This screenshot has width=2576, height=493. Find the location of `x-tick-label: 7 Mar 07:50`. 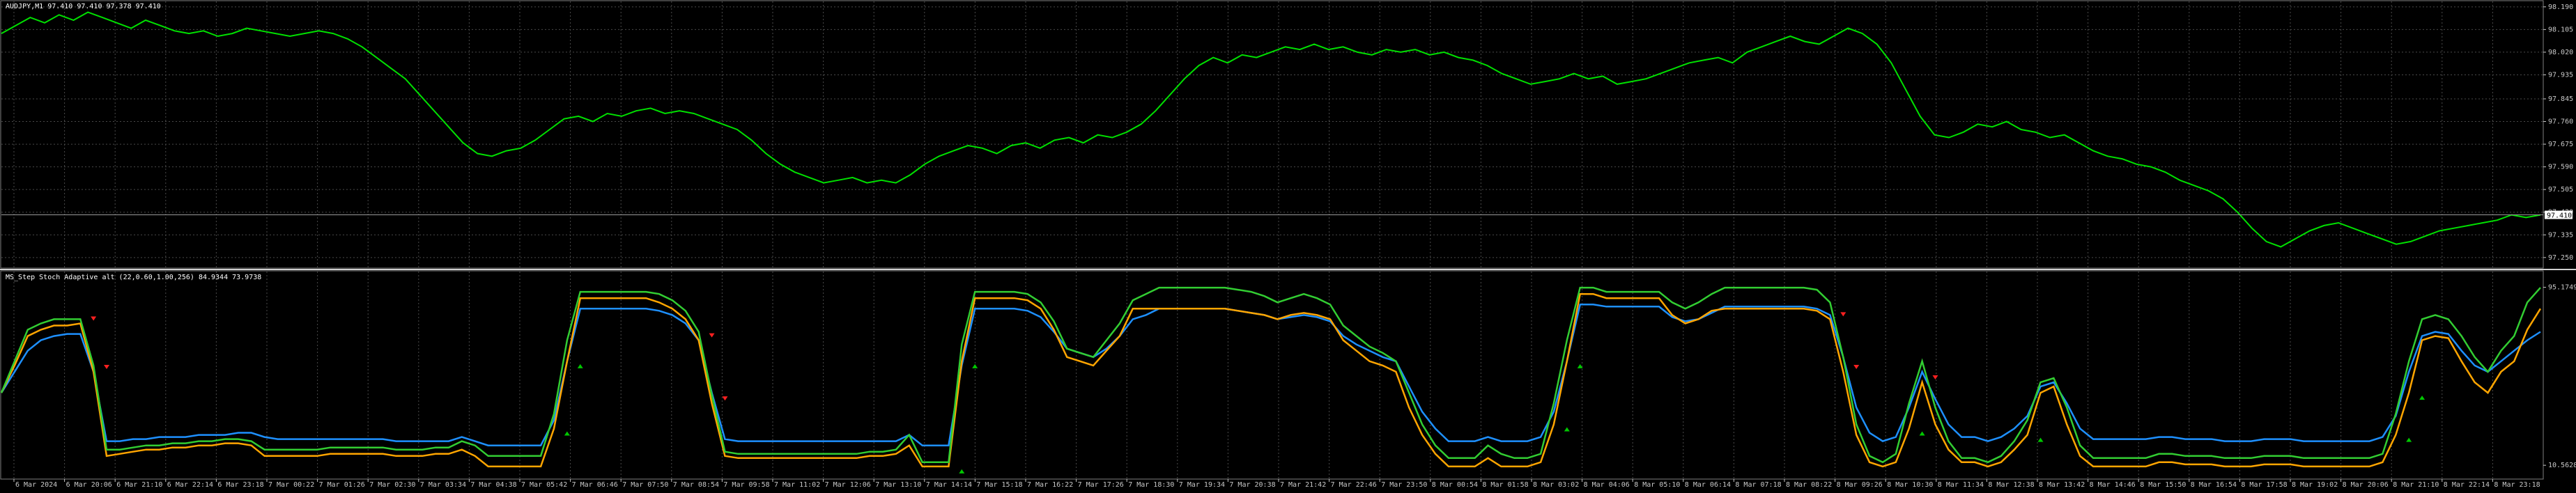

x-tick-label: 7 Mar 07:50 is located at coordinates (645, 485).